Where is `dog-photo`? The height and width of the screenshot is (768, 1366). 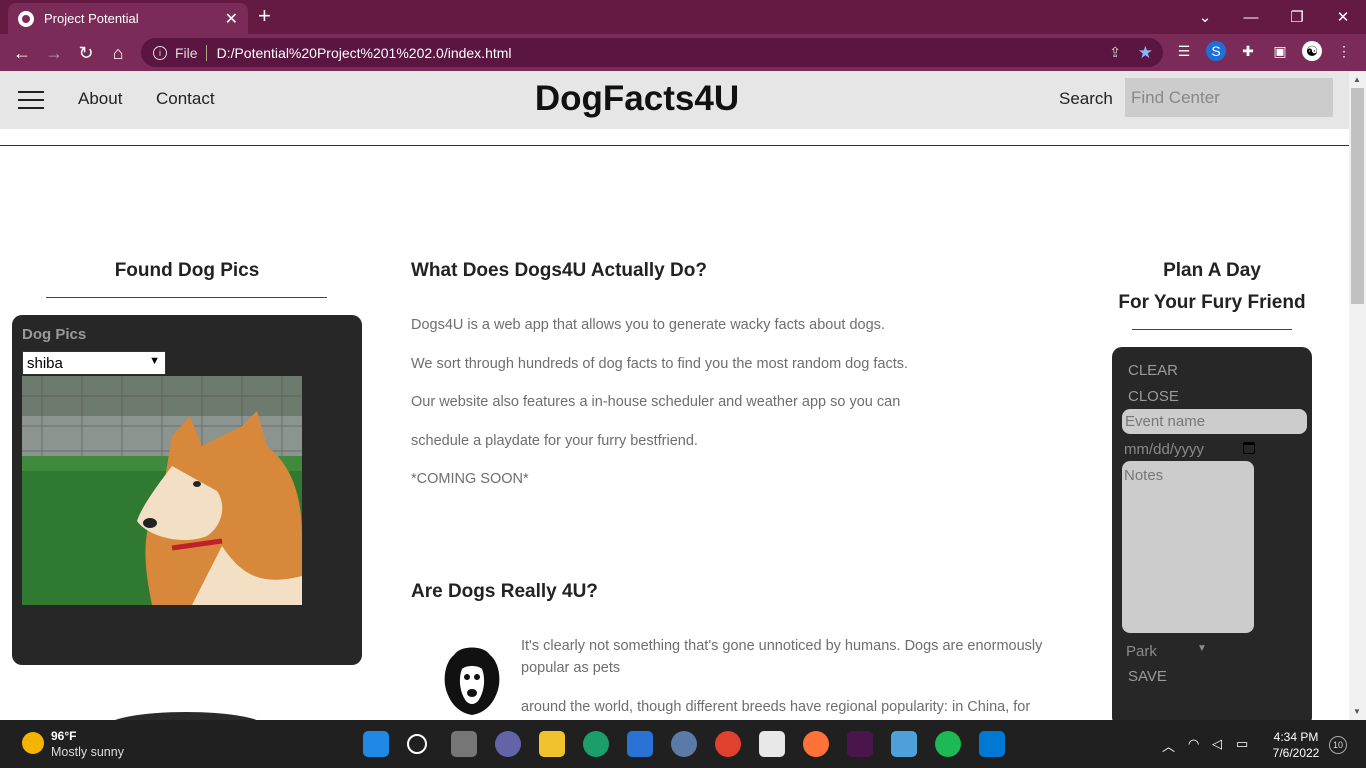 dog-photo is located at coordinates (162, 490).